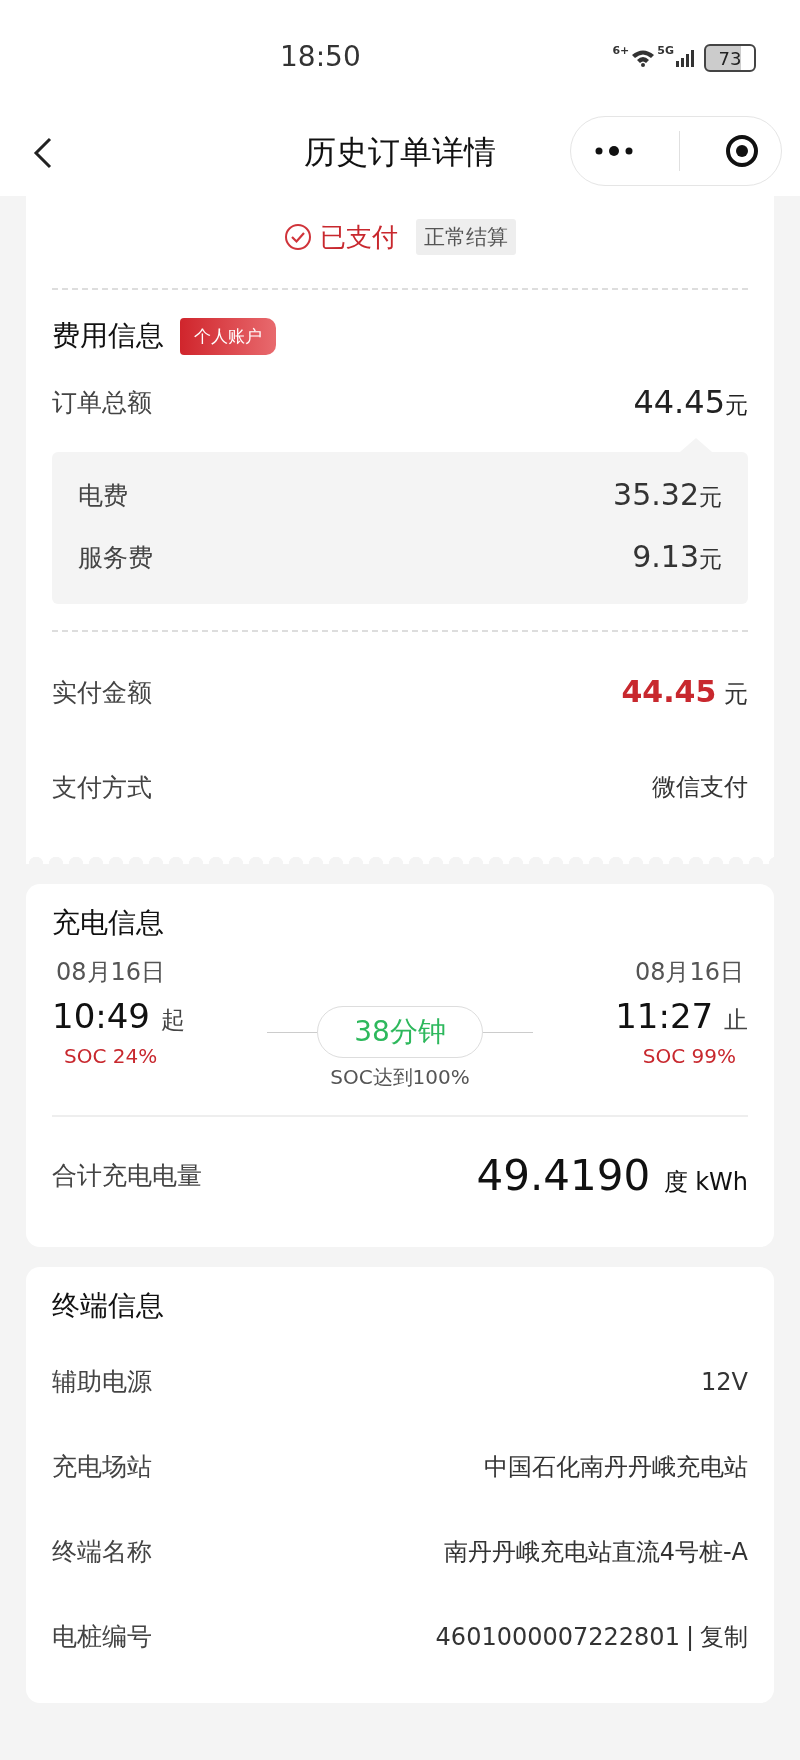 The width and height of the screenshot is (800, 1760). What do you see at coordinates (118, 1016) in the screenshot?
I see `start-time: 10:49 起` at bounding box center [118, 1016].